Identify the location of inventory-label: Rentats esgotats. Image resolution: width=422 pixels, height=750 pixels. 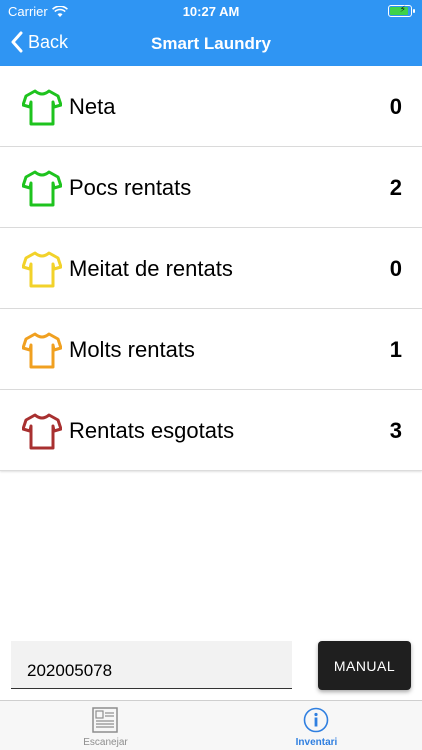
(152, 430).